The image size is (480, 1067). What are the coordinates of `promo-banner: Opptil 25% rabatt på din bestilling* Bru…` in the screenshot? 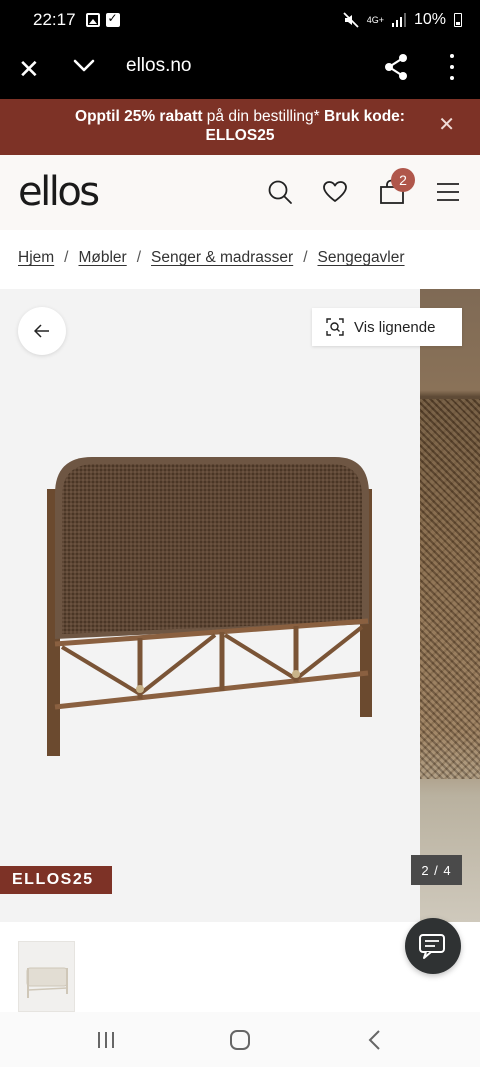 It's located at (240, 127).